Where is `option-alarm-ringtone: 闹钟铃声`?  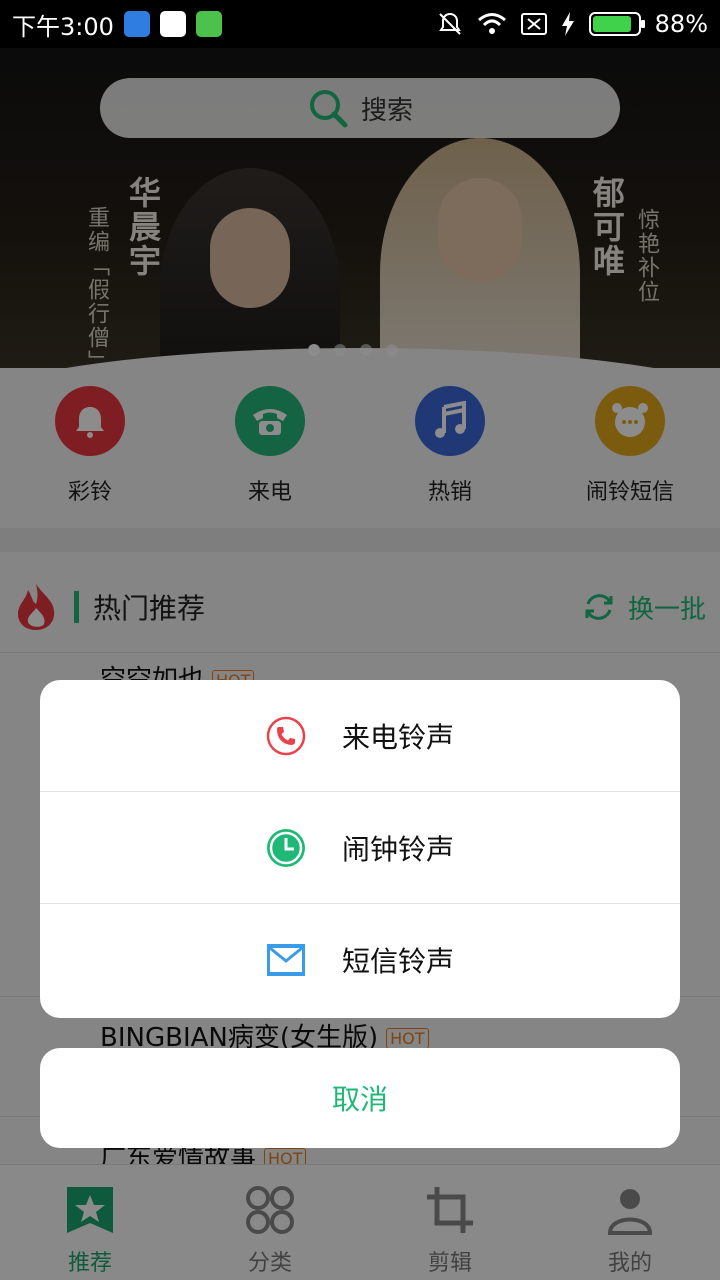
option-alarm-ringtone: 闹钟铃声 is located at coordinates (360, 848).